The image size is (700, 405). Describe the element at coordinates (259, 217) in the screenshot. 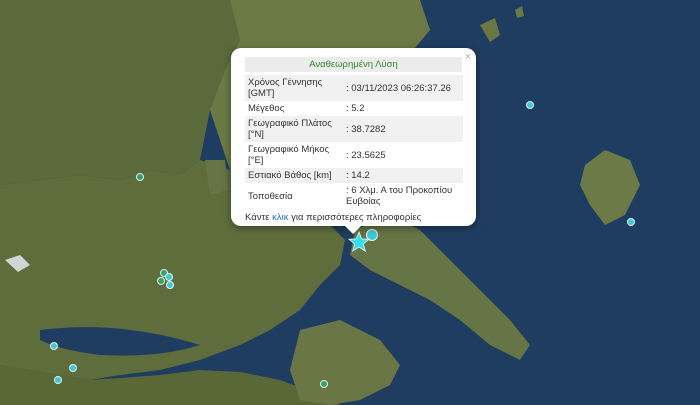

I see `footer-prefix: Κάντε` at that location.